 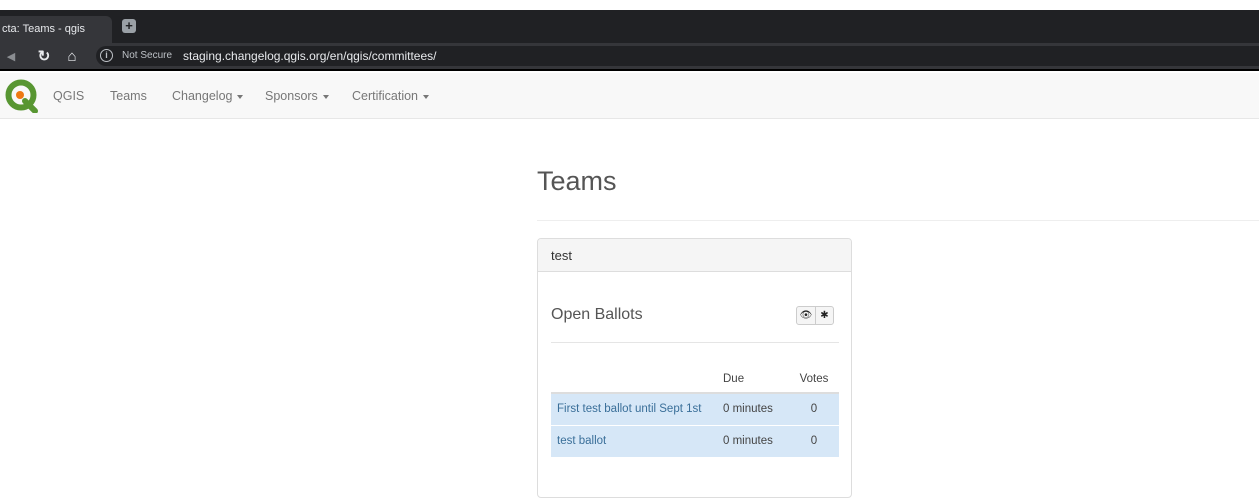 I want to click on nav-teams-link: Teams, so click(x=128, y=96).